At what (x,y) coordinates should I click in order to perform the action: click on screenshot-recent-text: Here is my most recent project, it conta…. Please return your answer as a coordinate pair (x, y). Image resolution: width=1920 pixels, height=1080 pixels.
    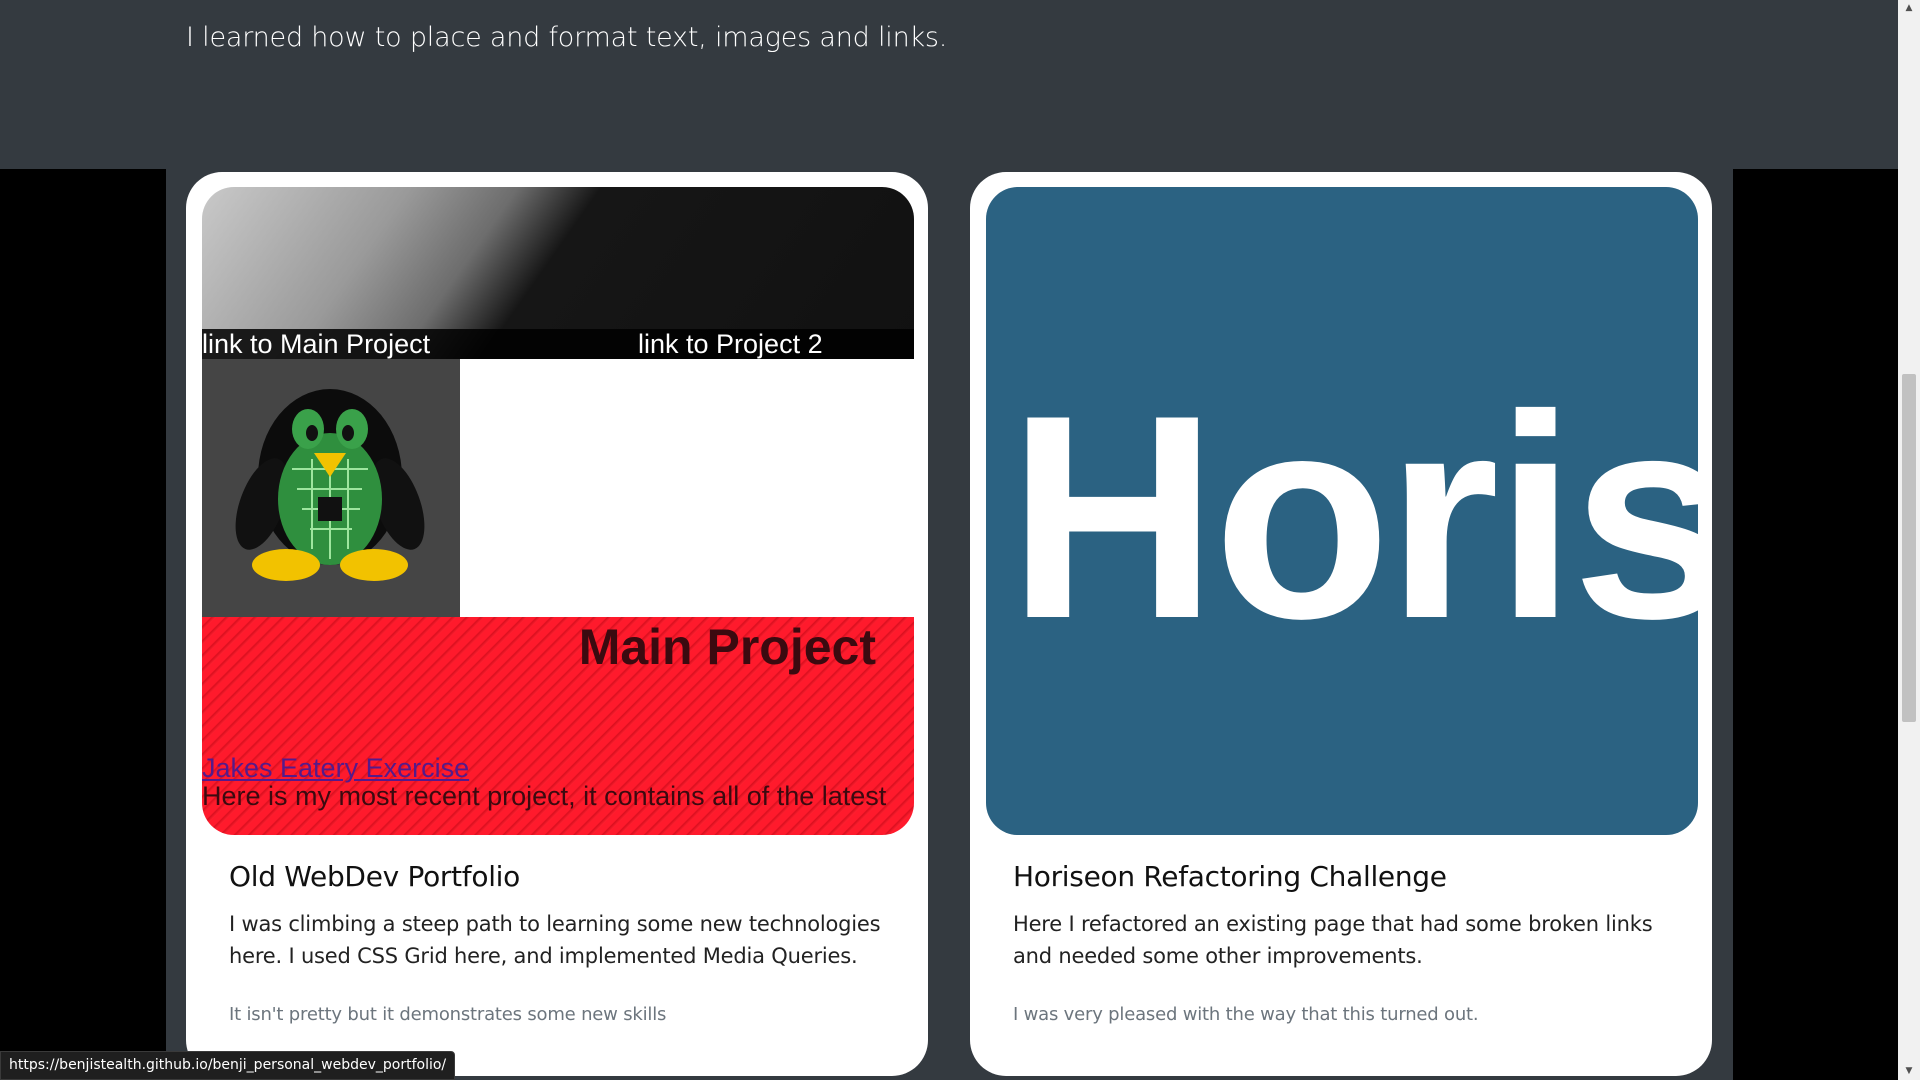
    Looking at the image, I should click on (544, 796).